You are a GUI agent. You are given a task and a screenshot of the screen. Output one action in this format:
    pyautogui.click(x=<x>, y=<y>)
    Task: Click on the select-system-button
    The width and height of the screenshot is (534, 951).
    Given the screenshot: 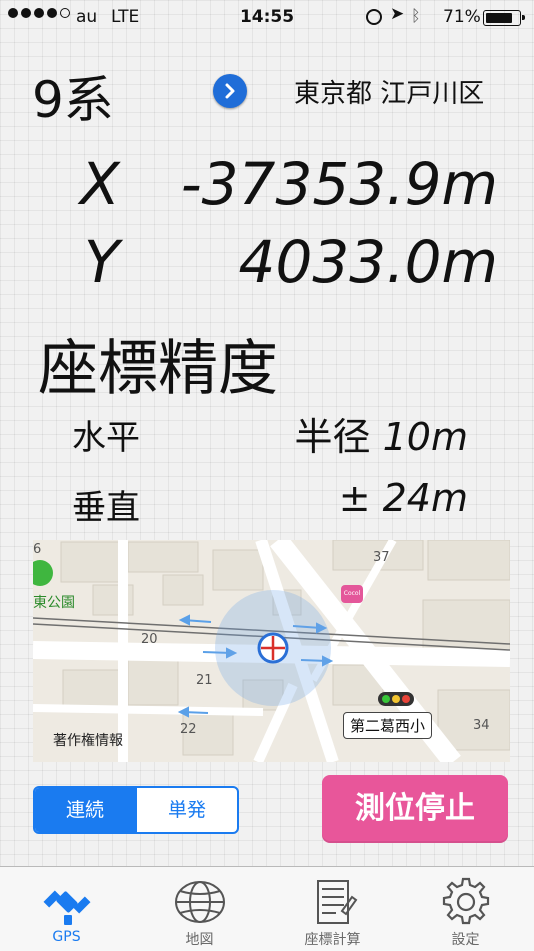 What is the action you would take?
    pyautogui.click(x=230, y=91)
    